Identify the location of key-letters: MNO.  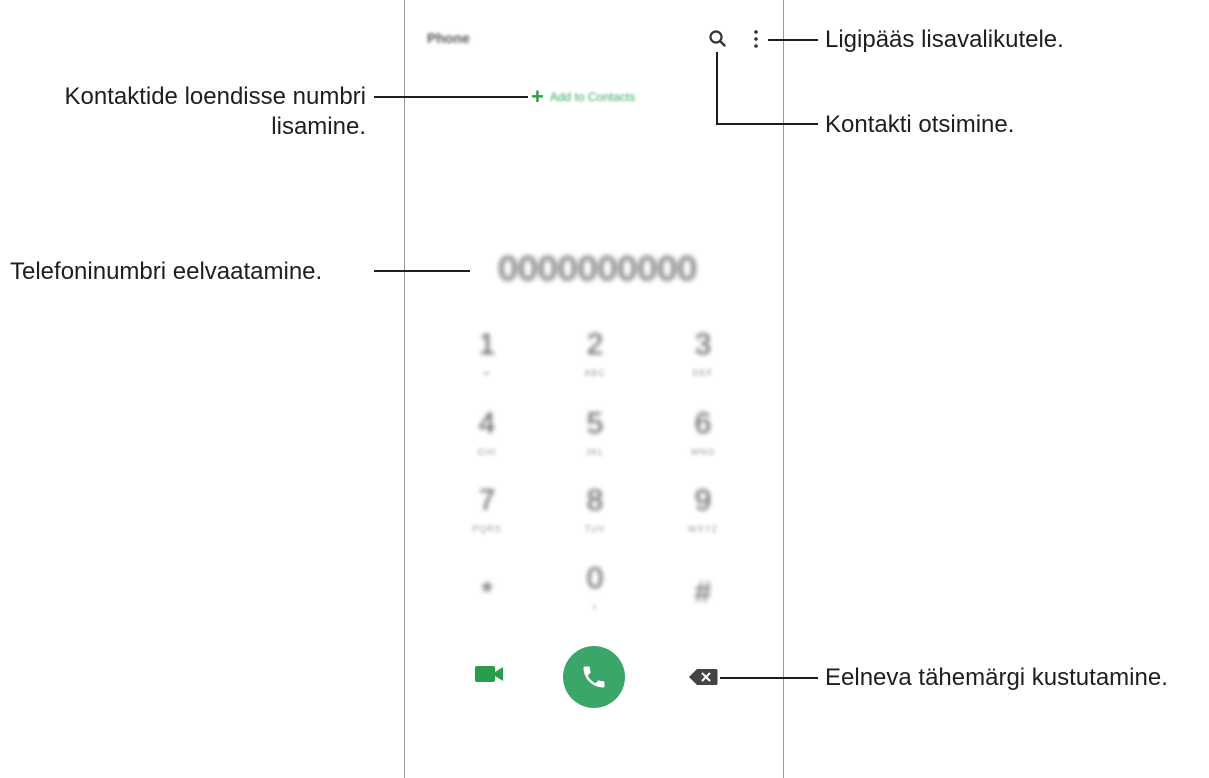
(703, 452).